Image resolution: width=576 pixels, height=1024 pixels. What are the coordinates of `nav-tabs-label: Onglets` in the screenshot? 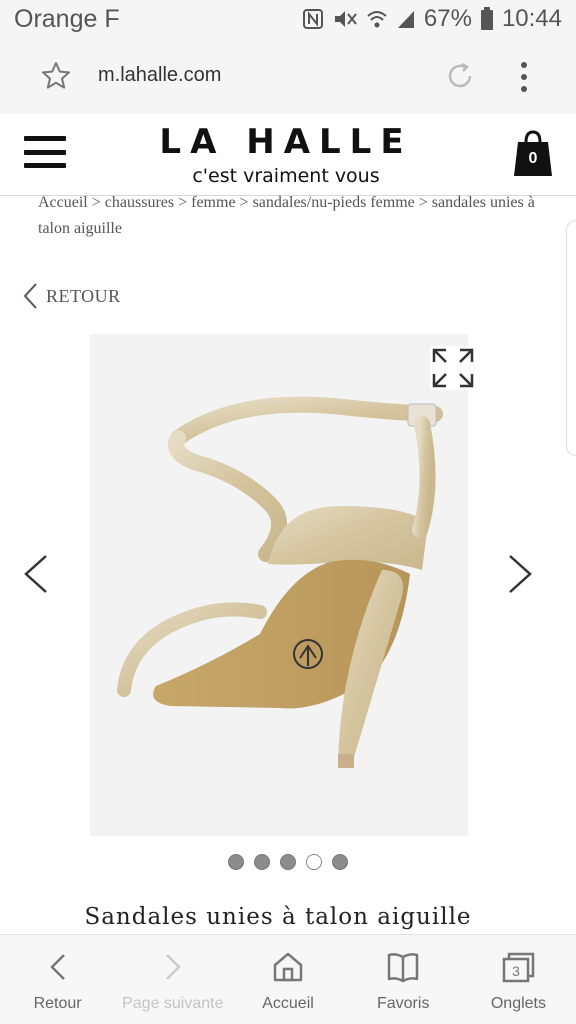 It's located at (518, 1003).